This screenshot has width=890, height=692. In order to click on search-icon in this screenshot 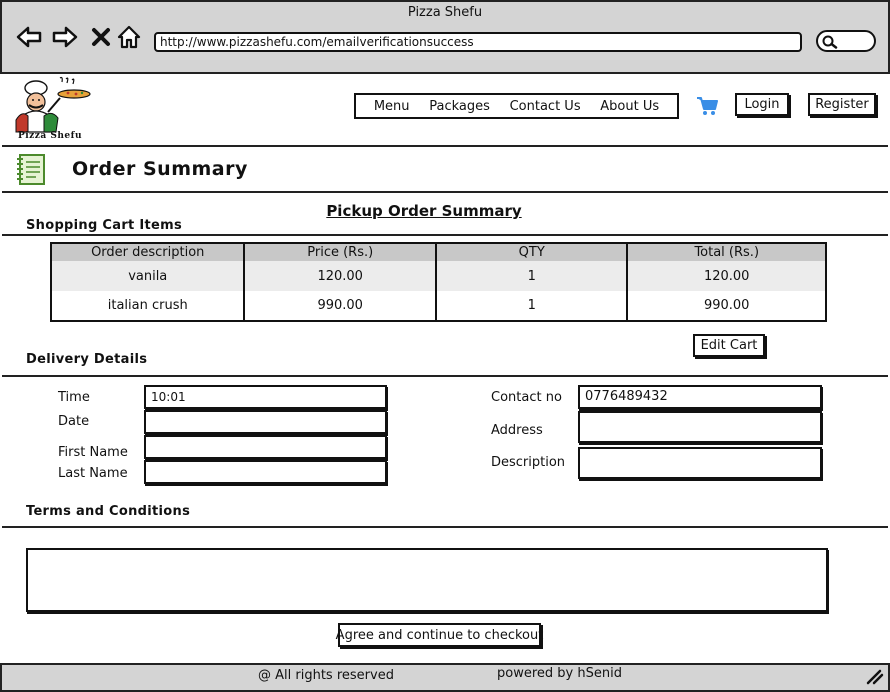, I will do `click(830, 42)`.